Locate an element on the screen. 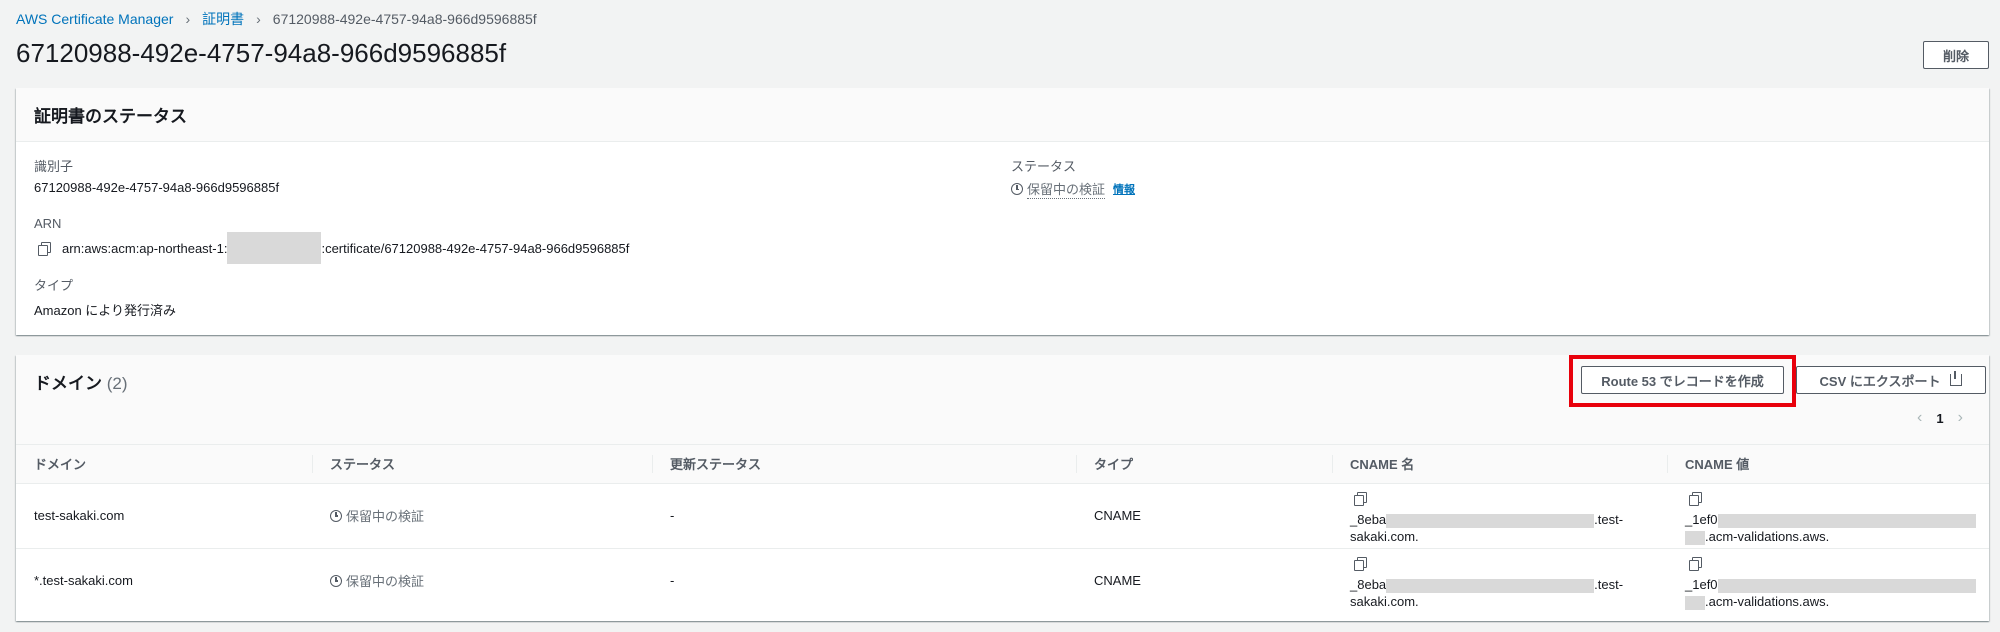  page-number: 1 is located at coordinates (1939, 418).